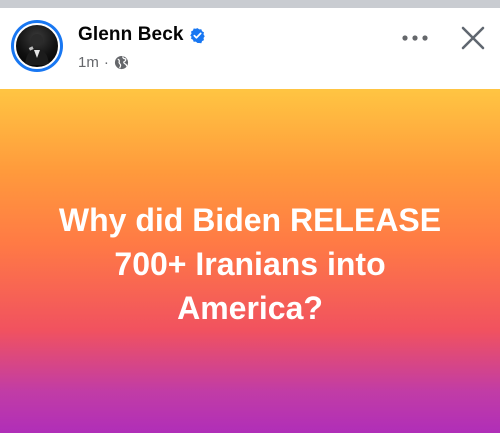  I want to click on post-text-line: Why did Biden RELEASE, so click(250, 220).